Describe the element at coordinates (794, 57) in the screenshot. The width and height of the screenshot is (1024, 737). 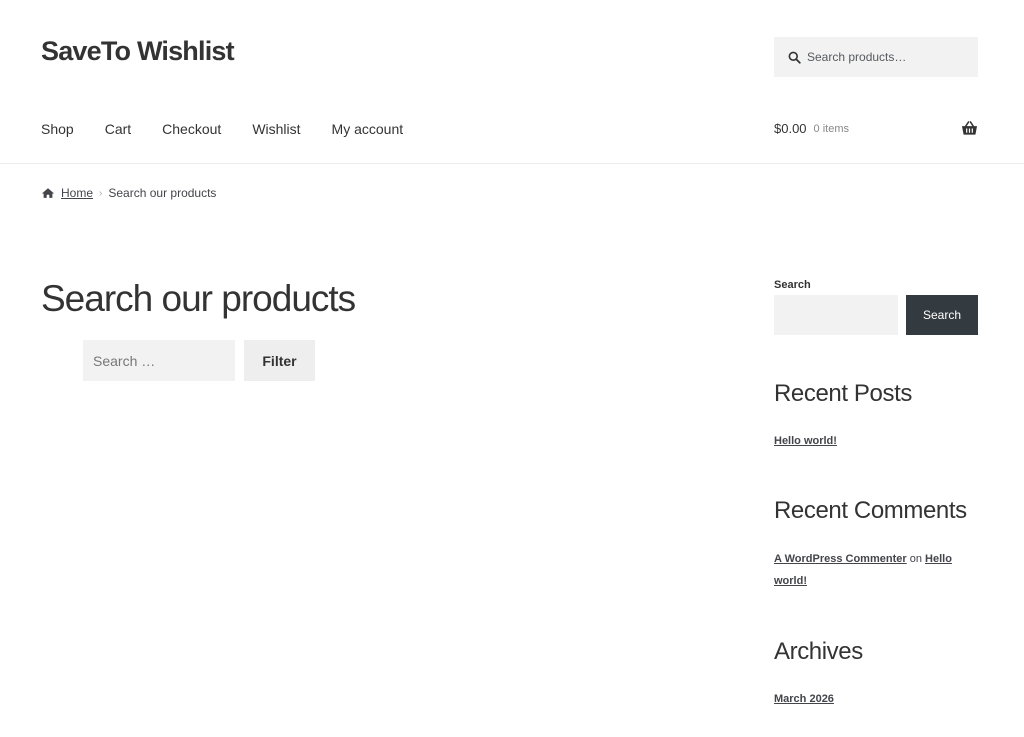
I see `search-icon` at that location.